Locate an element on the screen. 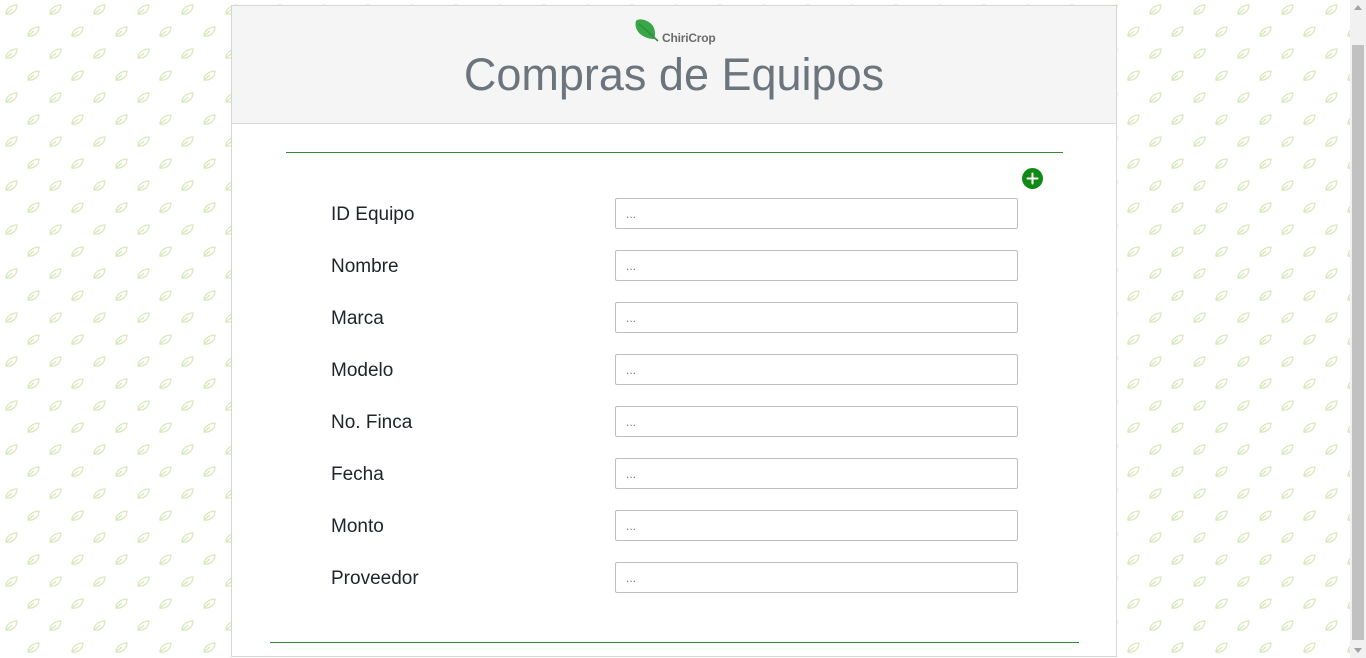  modelo-label: Modelo is located at coordinates (362, 370).